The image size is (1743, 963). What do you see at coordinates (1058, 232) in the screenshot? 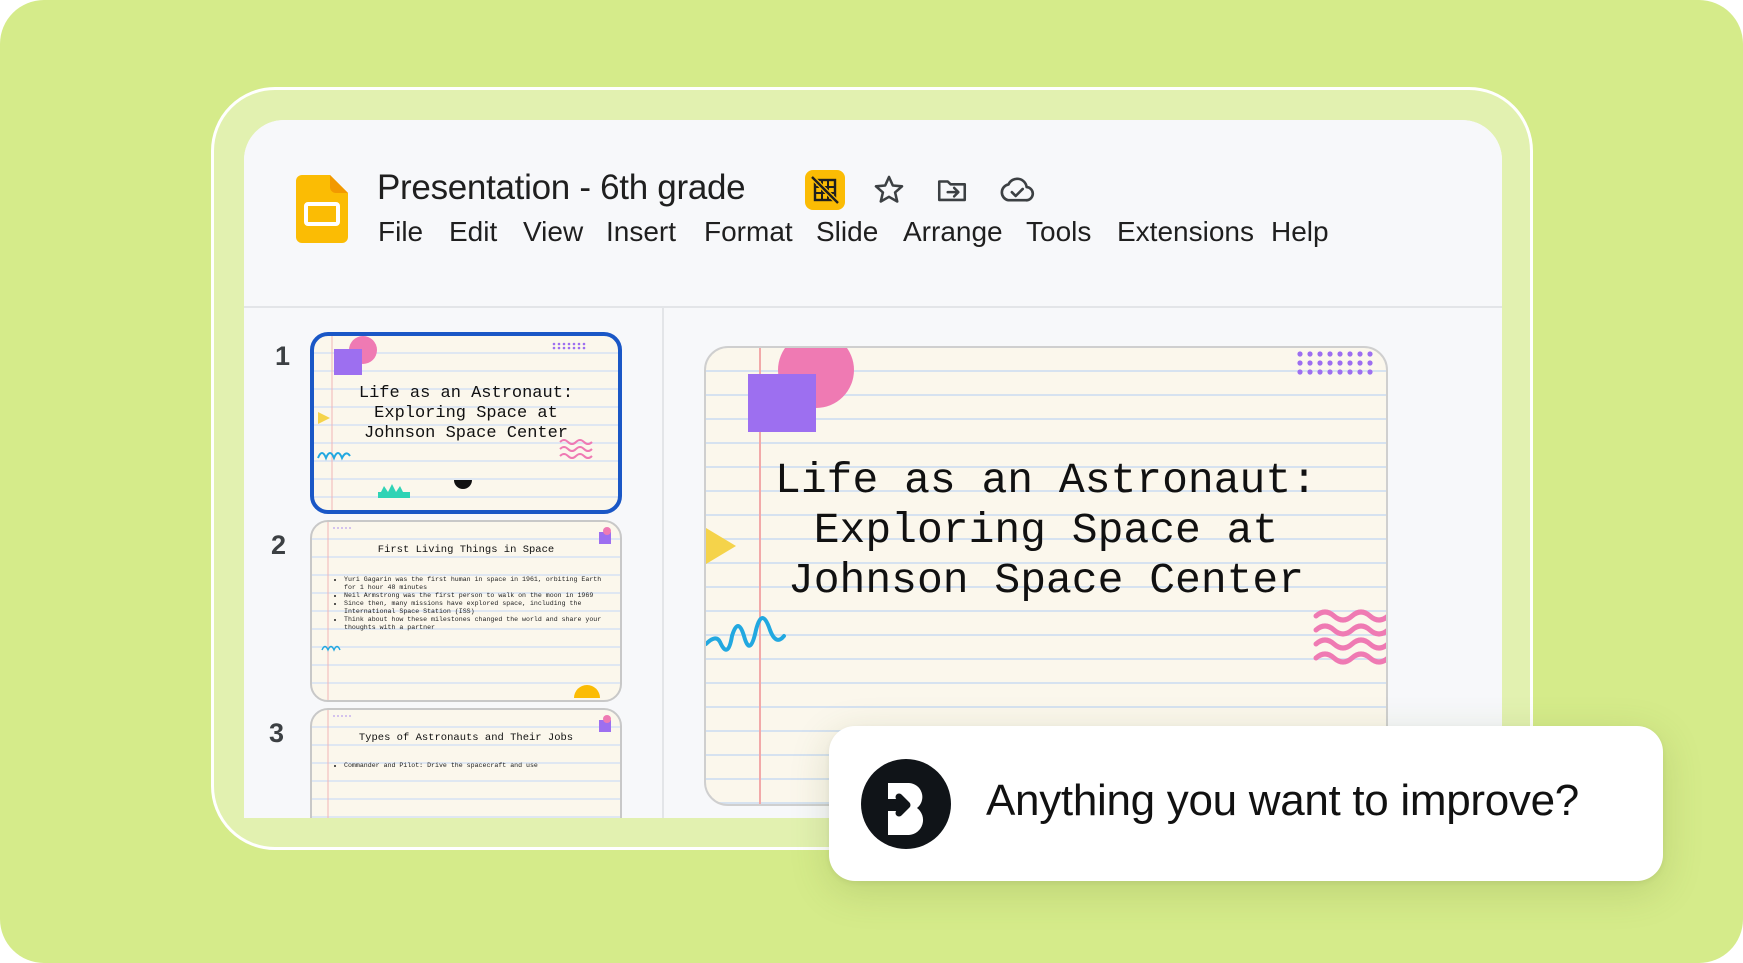
I see `menu-tools: Tools` at bounding box center [1058, 232].